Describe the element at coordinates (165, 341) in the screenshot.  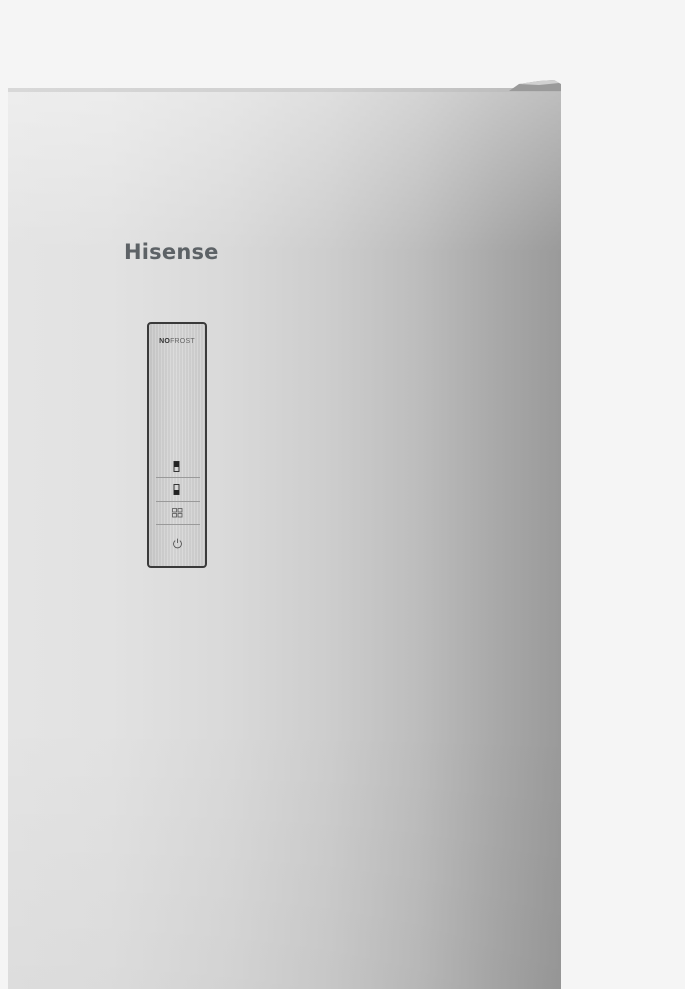
I see `no-frost-badge-bold: NO` at that location.